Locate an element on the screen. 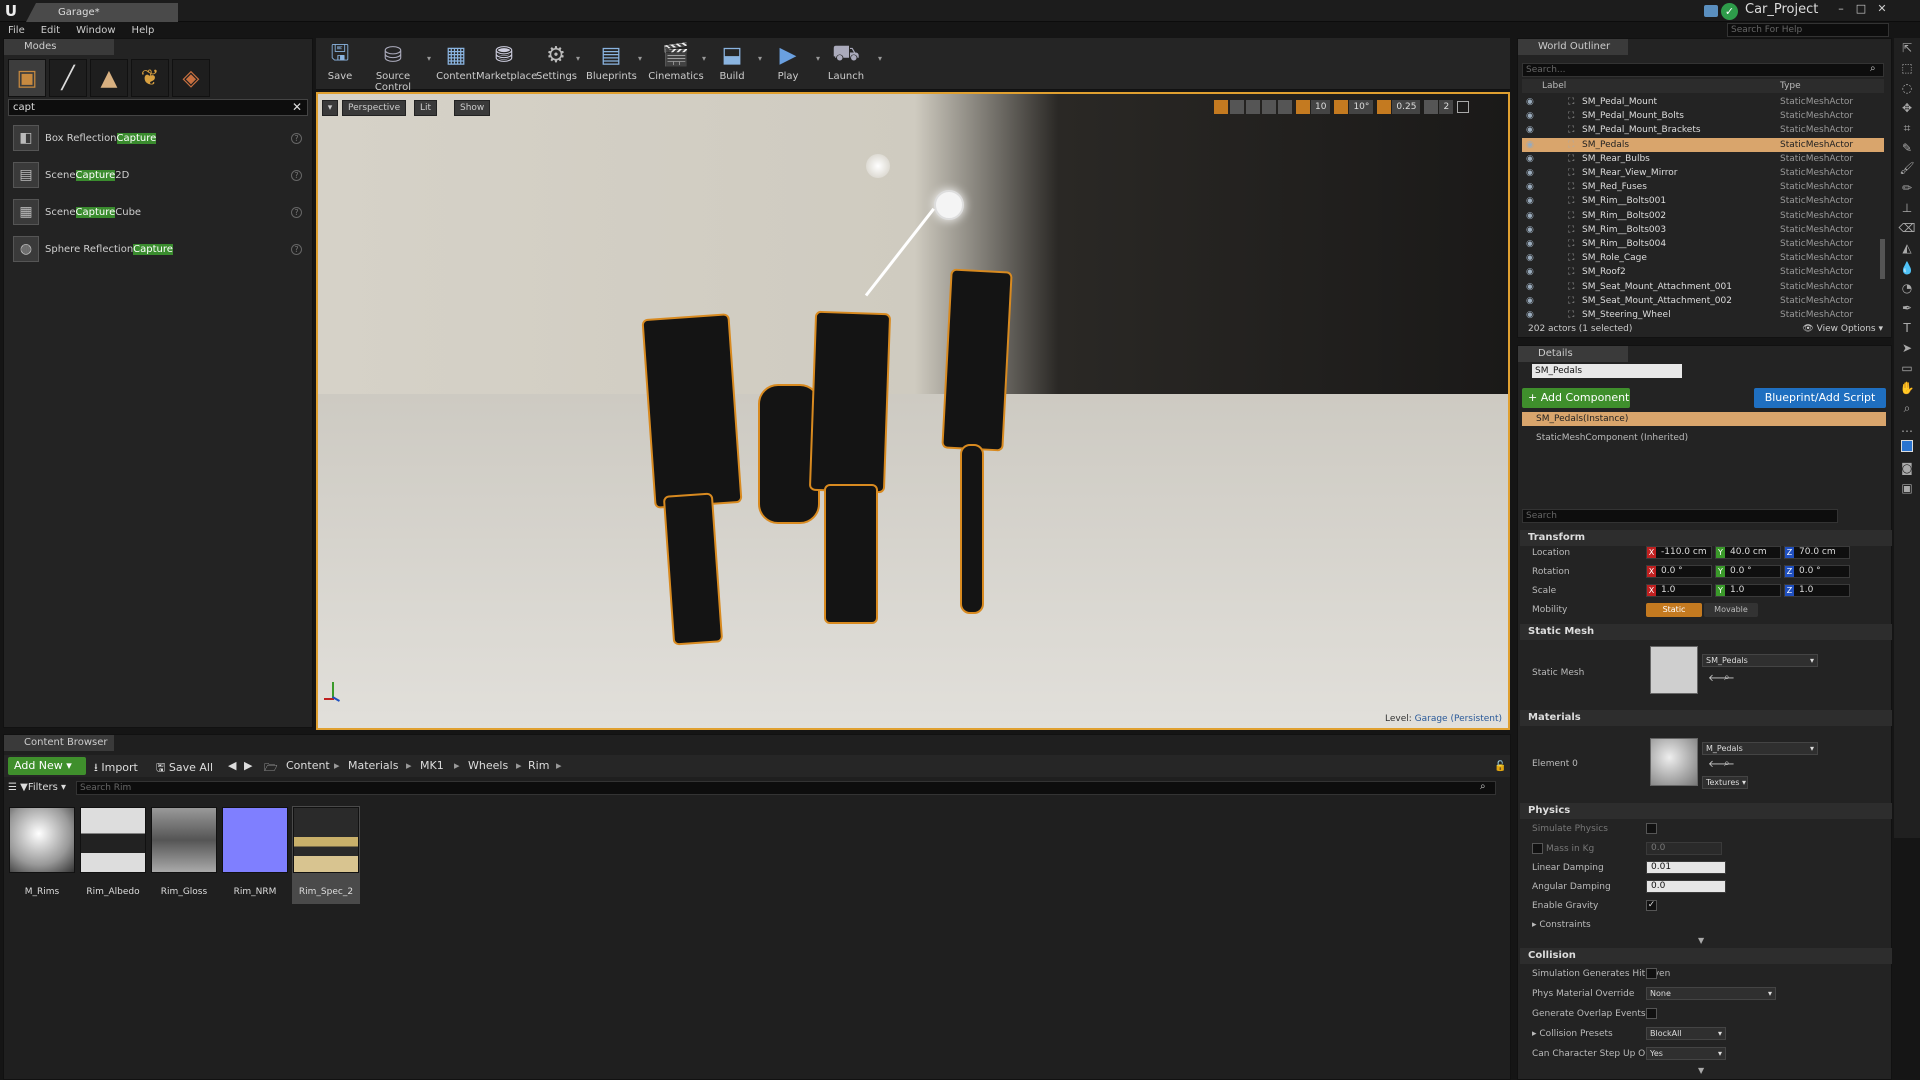 The height and width of the screenshot is (1080, 1920). scale-snap-value: 0.25 is located at coordinates (1406, 107).